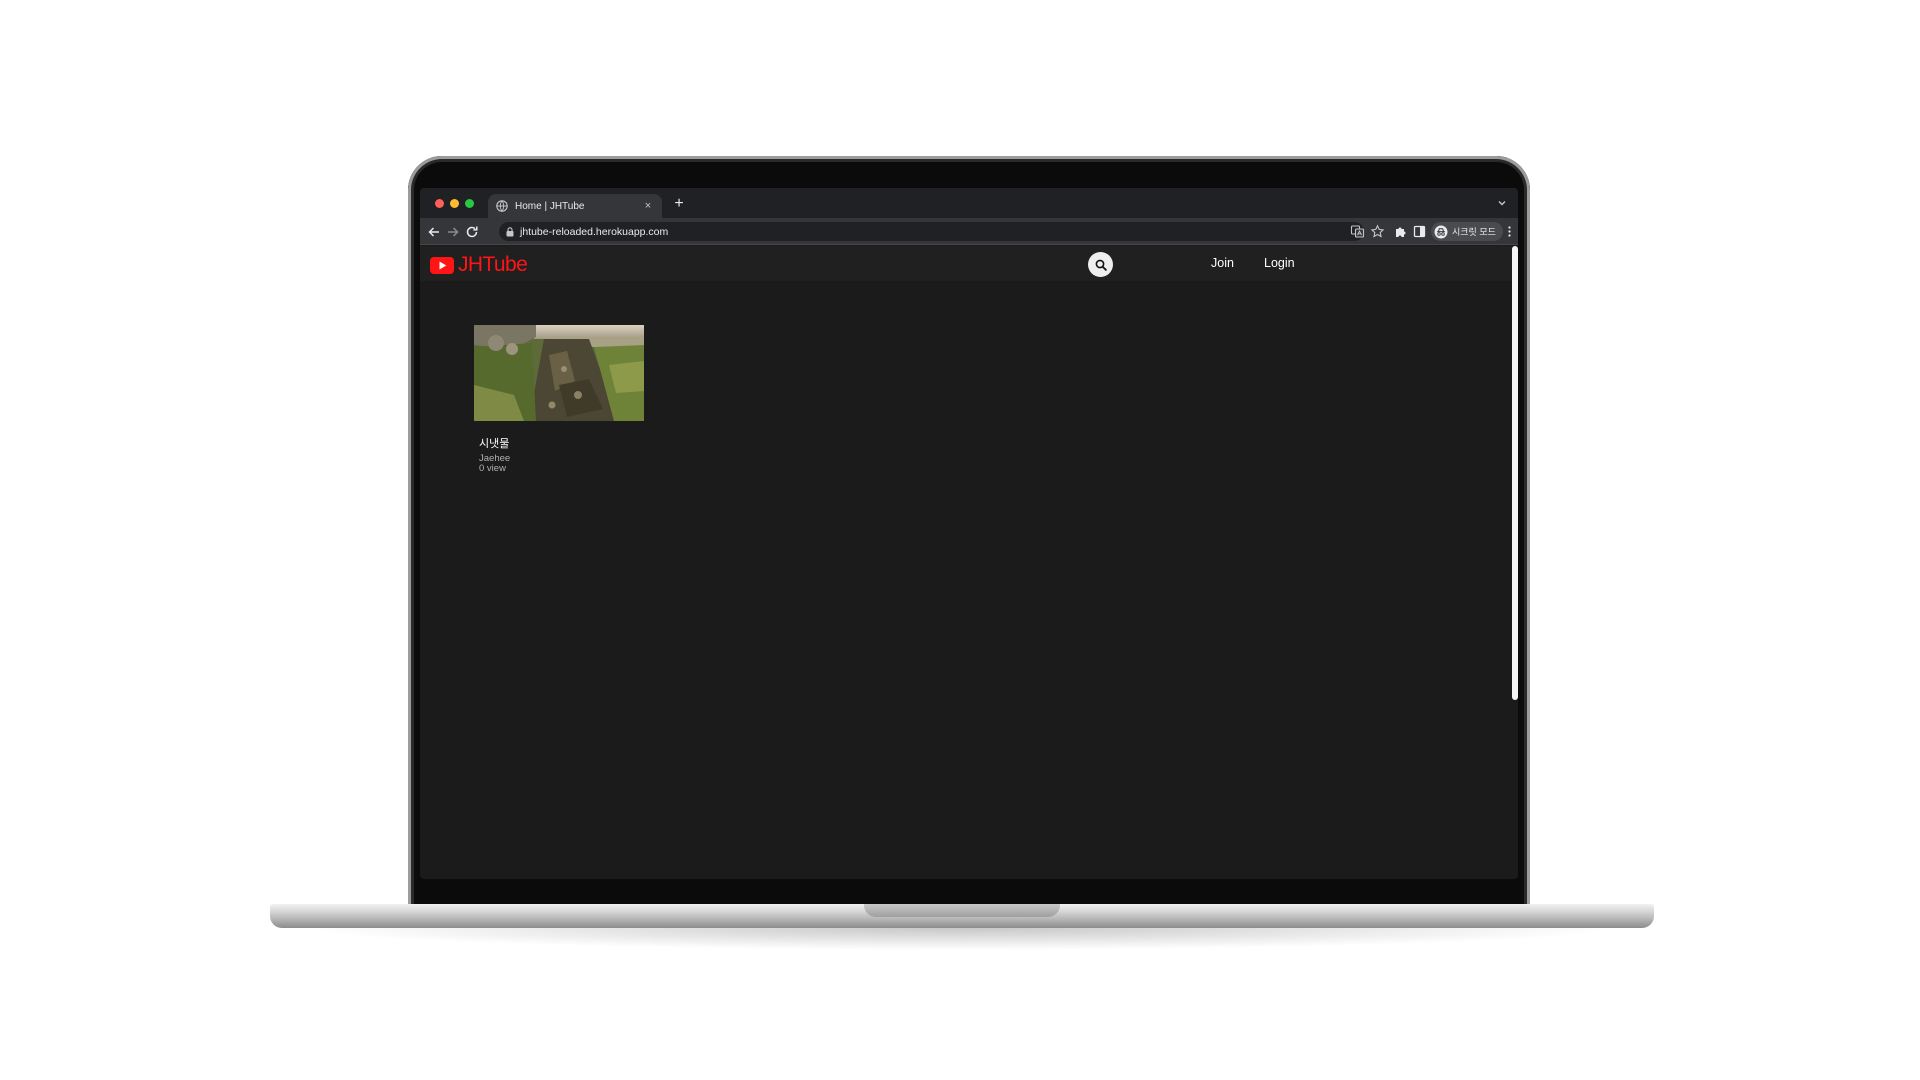 This screenshot has width=1920, height=1080. I want to click on browser-toolbar: jhtube-reloaded.herokuapp.com 시크릿 모드, so click(969, 231).